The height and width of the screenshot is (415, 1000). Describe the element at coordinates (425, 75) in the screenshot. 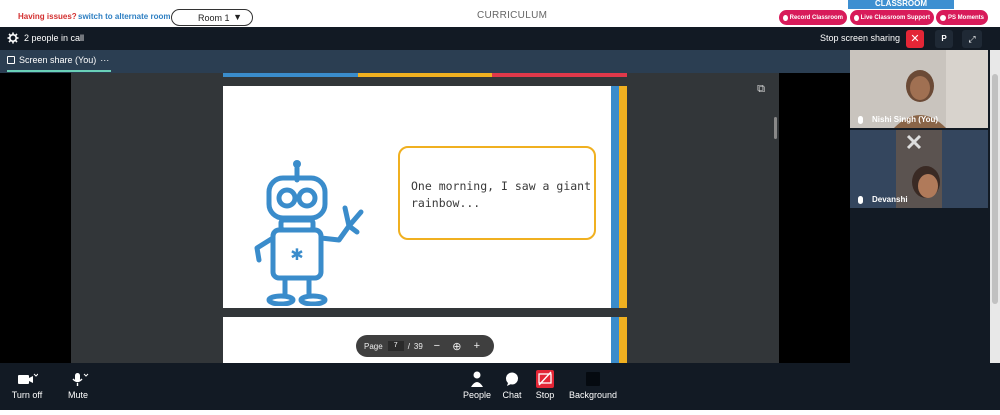

I see `slide-top-stripe` at that location.